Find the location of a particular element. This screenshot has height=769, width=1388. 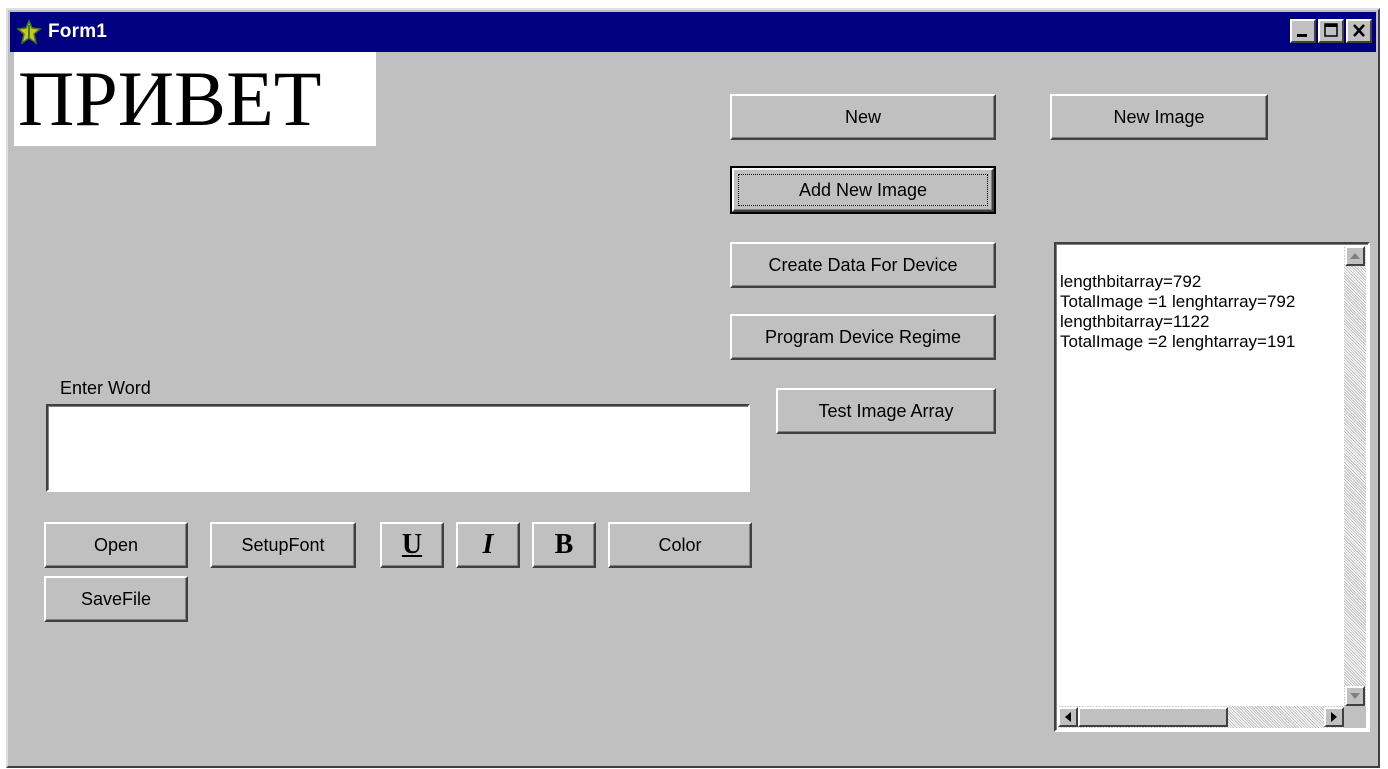

italic-icon: I is located at coordinates (488, 544).